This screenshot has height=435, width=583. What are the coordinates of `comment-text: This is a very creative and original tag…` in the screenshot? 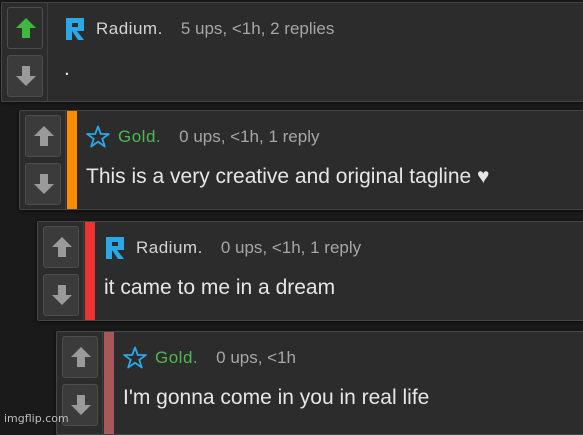 It's located at (288, 176).